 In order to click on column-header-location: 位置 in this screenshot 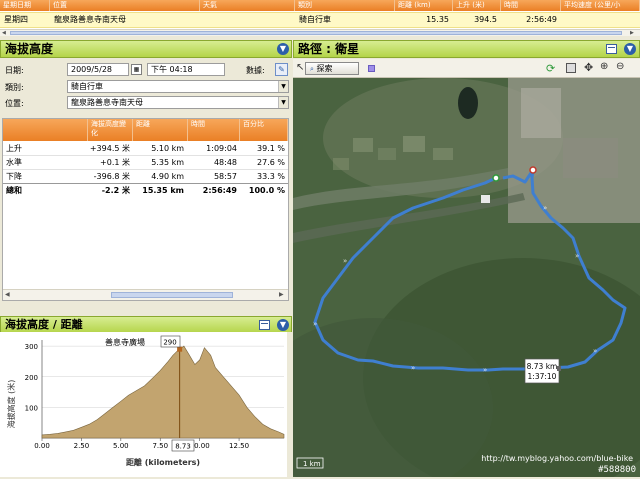, I will do `click(125, 5)`.